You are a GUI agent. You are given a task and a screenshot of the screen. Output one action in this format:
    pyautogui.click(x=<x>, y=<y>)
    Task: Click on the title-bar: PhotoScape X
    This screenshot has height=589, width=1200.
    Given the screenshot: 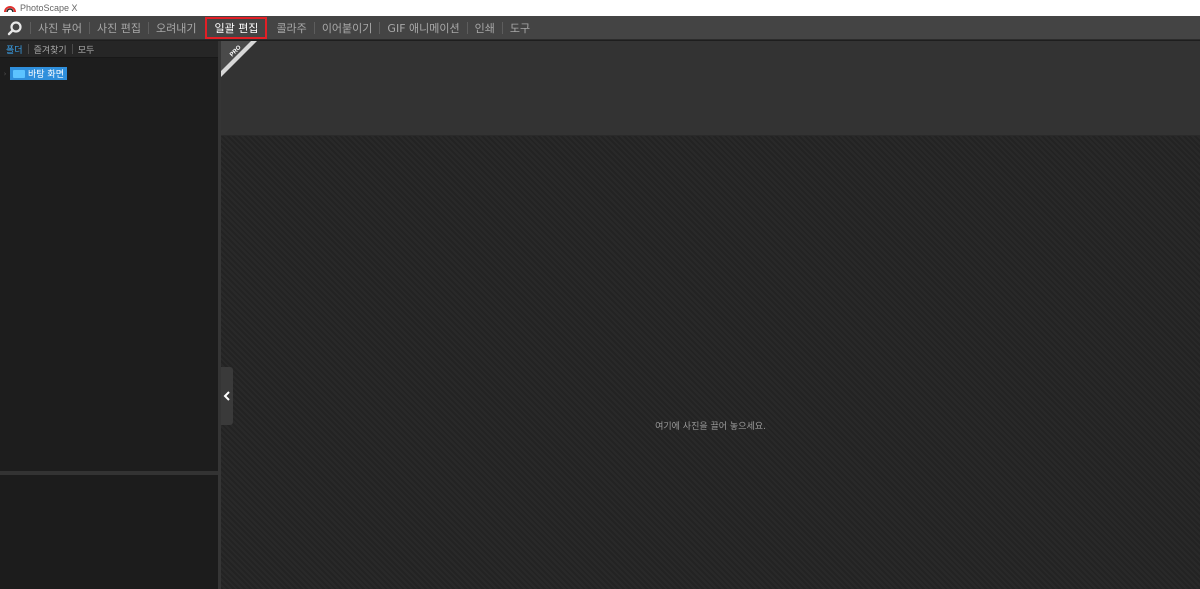 What is the action you would take?
    pyautogui.click(x=600, y=8)
    